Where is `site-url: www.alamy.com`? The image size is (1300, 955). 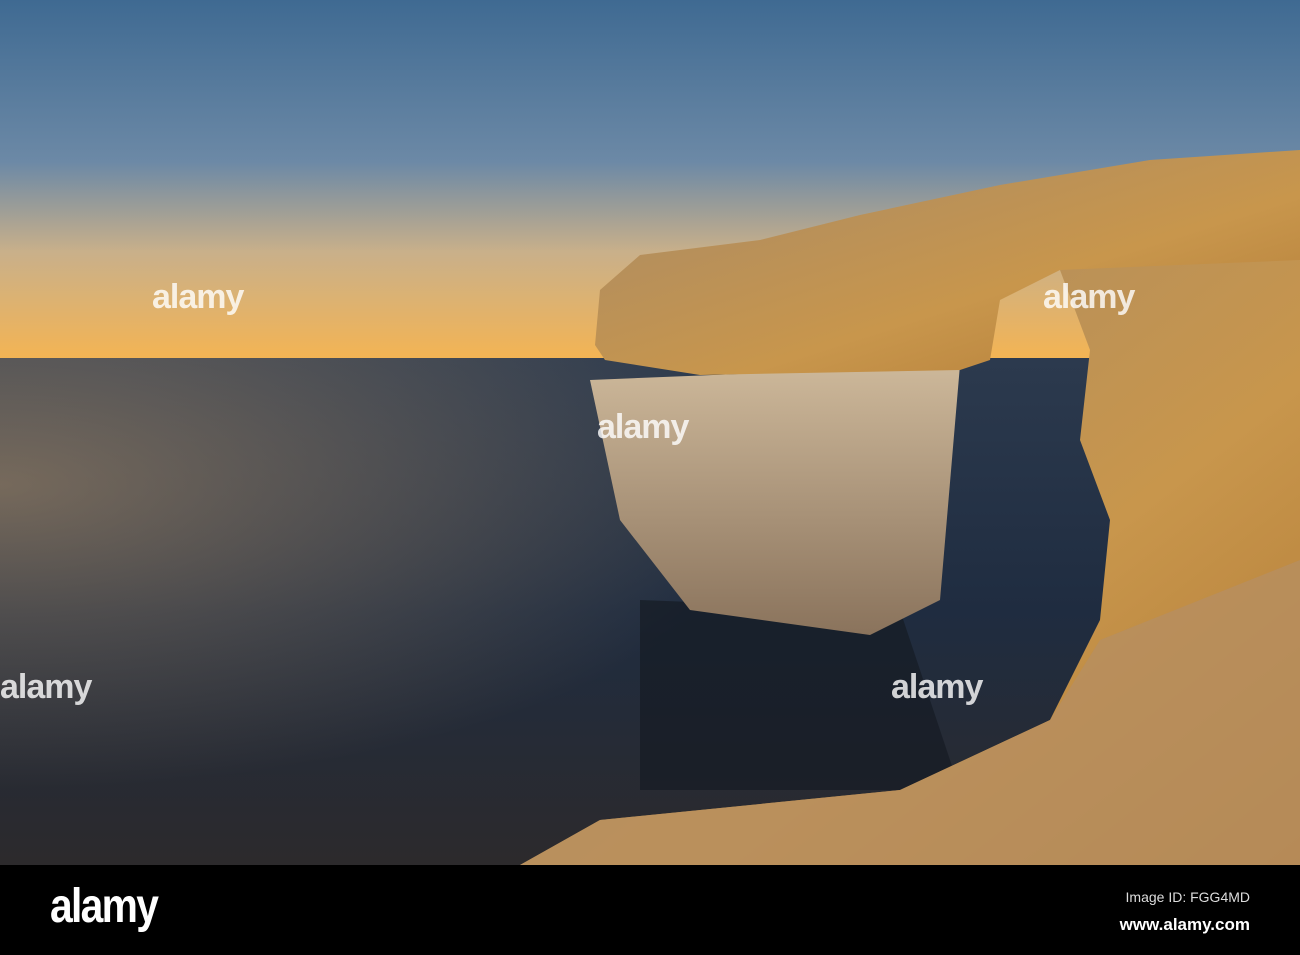
site-url: www.alamy.com is located at coordinates (1184, 924).